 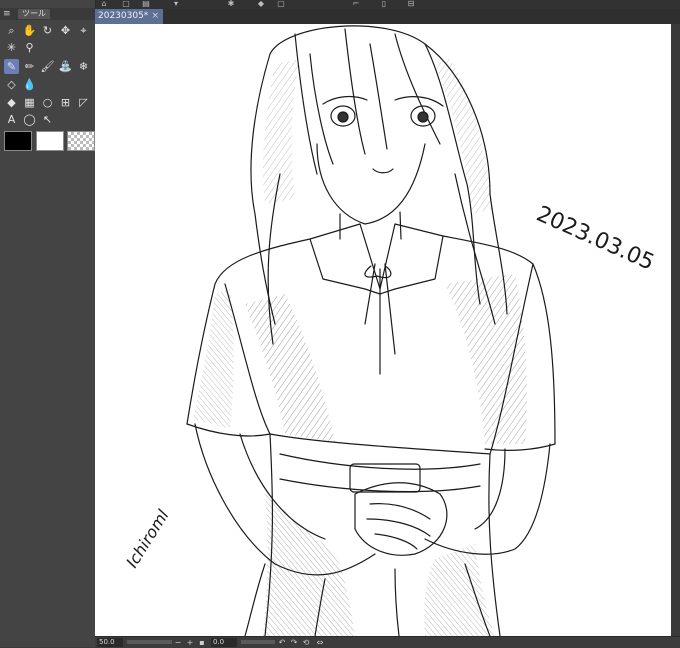 I want to click on auto-select-tool: ✳, so click(x=11, y=47).